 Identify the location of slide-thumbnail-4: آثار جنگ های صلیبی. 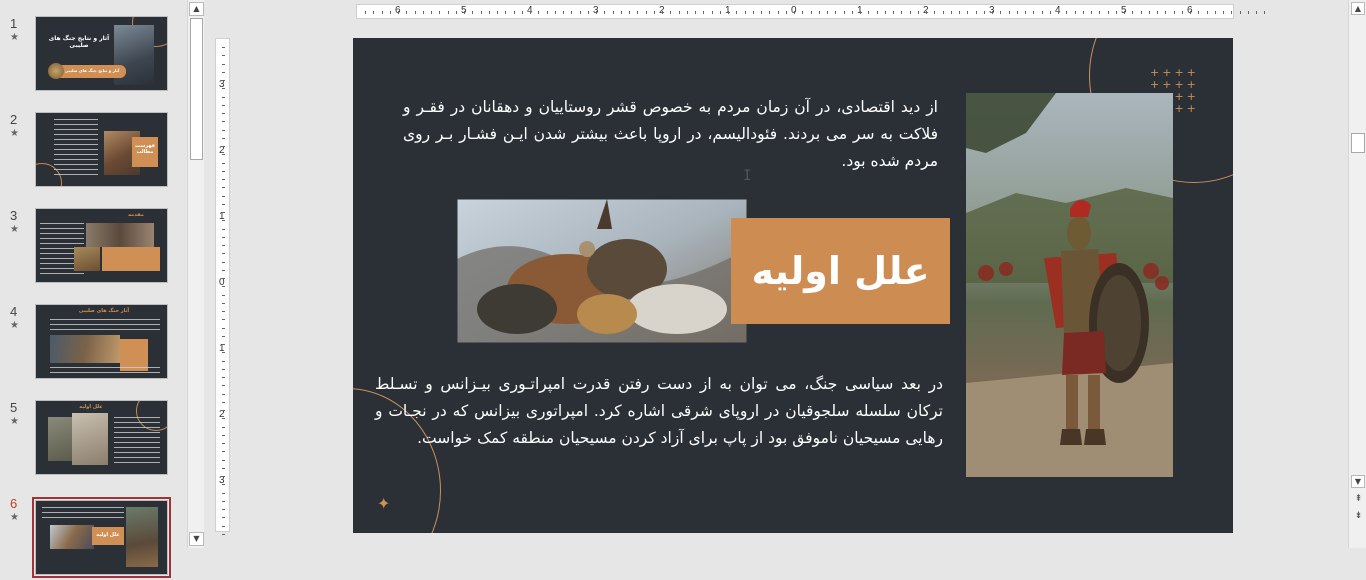
(101, 341).